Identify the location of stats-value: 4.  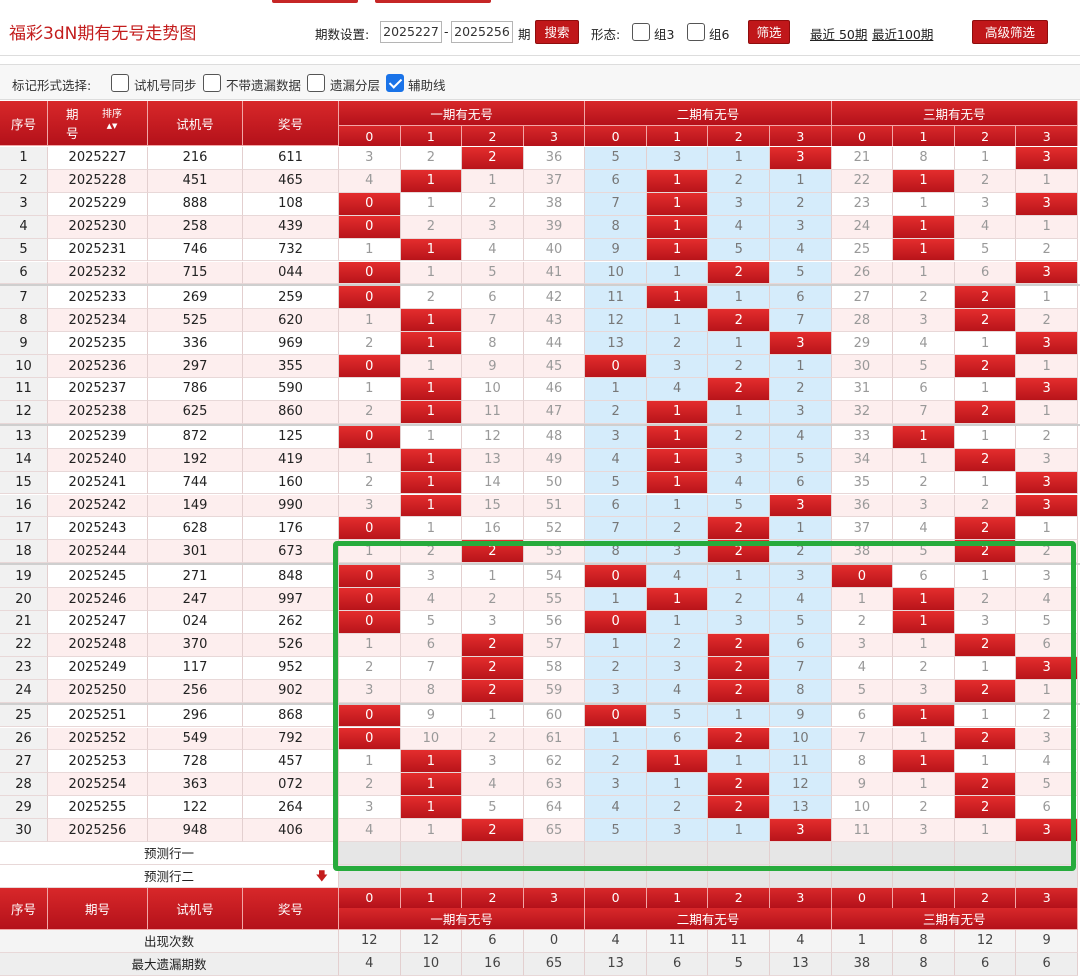
(616, 941).